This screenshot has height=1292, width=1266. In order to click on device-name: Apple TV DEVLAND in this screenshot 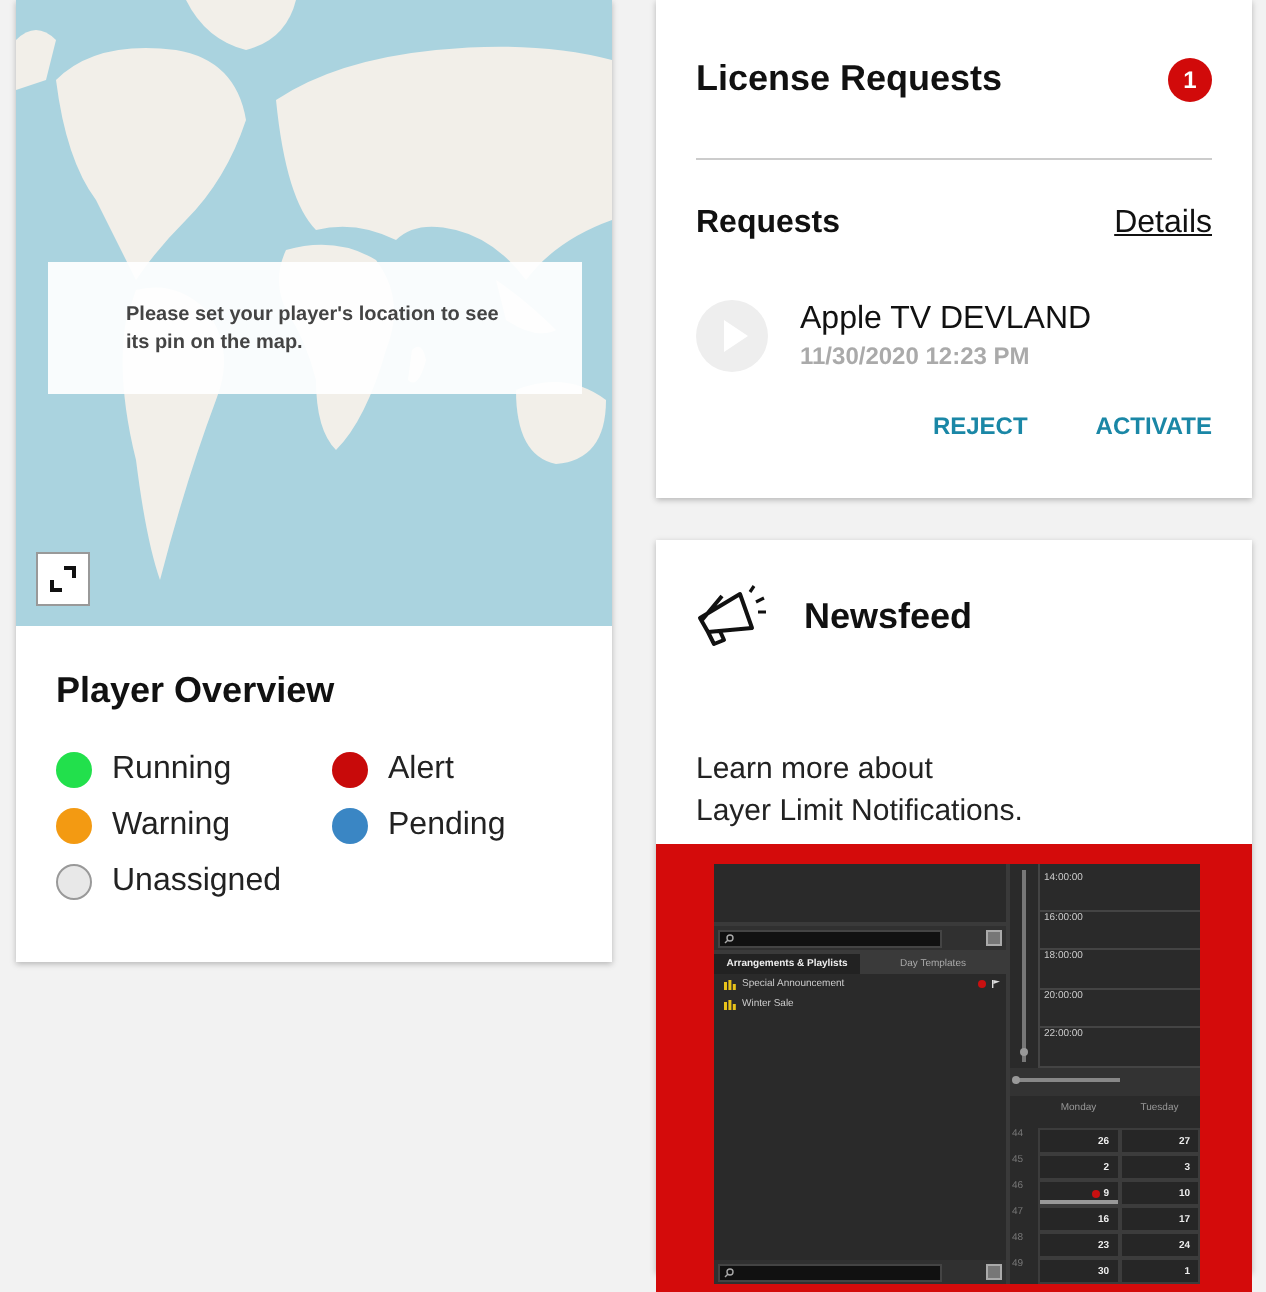, I will do `click(946, 320)`.